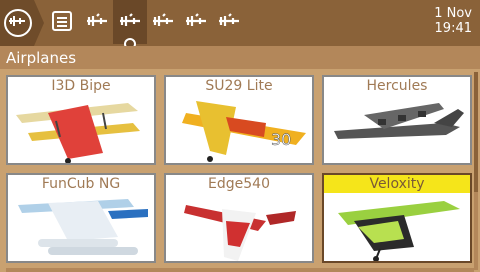 The height and width of the screenshot is (272, 480). What do you see at coordinates (240, 270) in the screenshot?
I see `next-row-peek` at bounding box center [240, 270].